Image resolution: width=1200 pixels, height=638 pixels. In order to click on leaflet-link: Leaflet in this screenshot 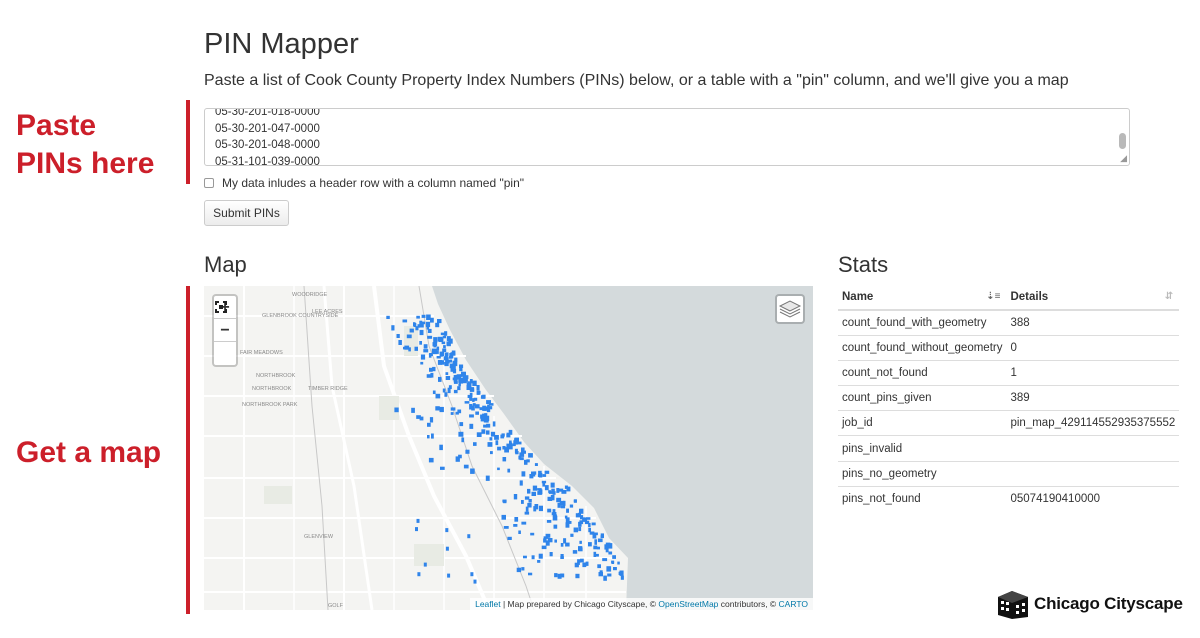, I will do `click(488, 604)`.